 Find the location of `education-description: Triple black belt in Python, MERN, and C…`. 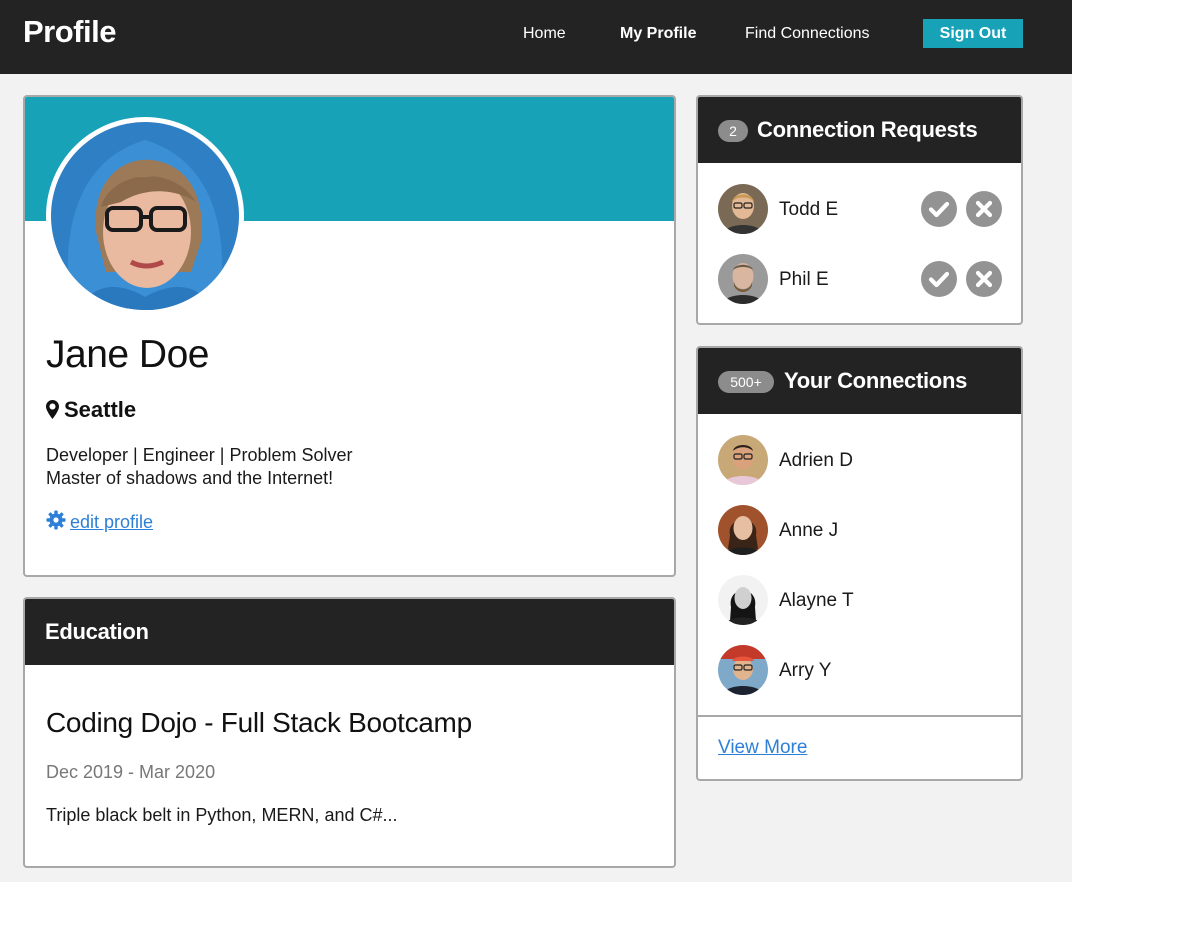

education-description: Triple black belt in Python, MERN, and C… is located at coordinates (222, 815).